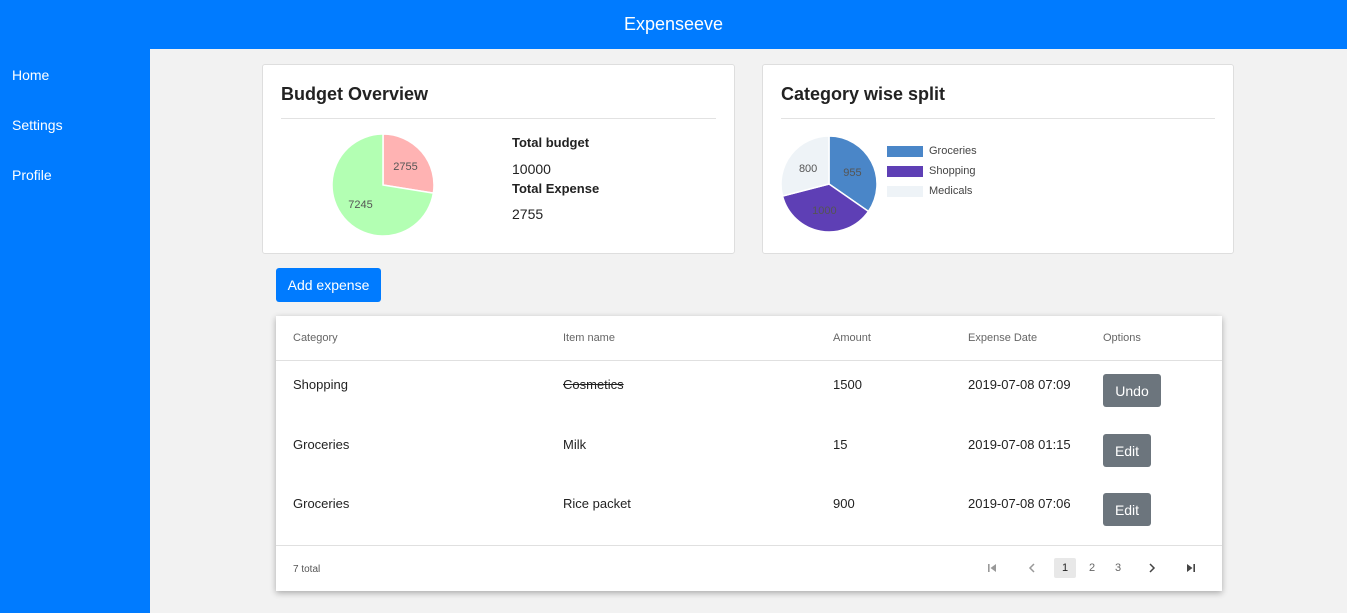  What do you see at coordinates (1191, 568) in the screenshot?
I see `last-page-icon` at bounding box center [1191, 568].